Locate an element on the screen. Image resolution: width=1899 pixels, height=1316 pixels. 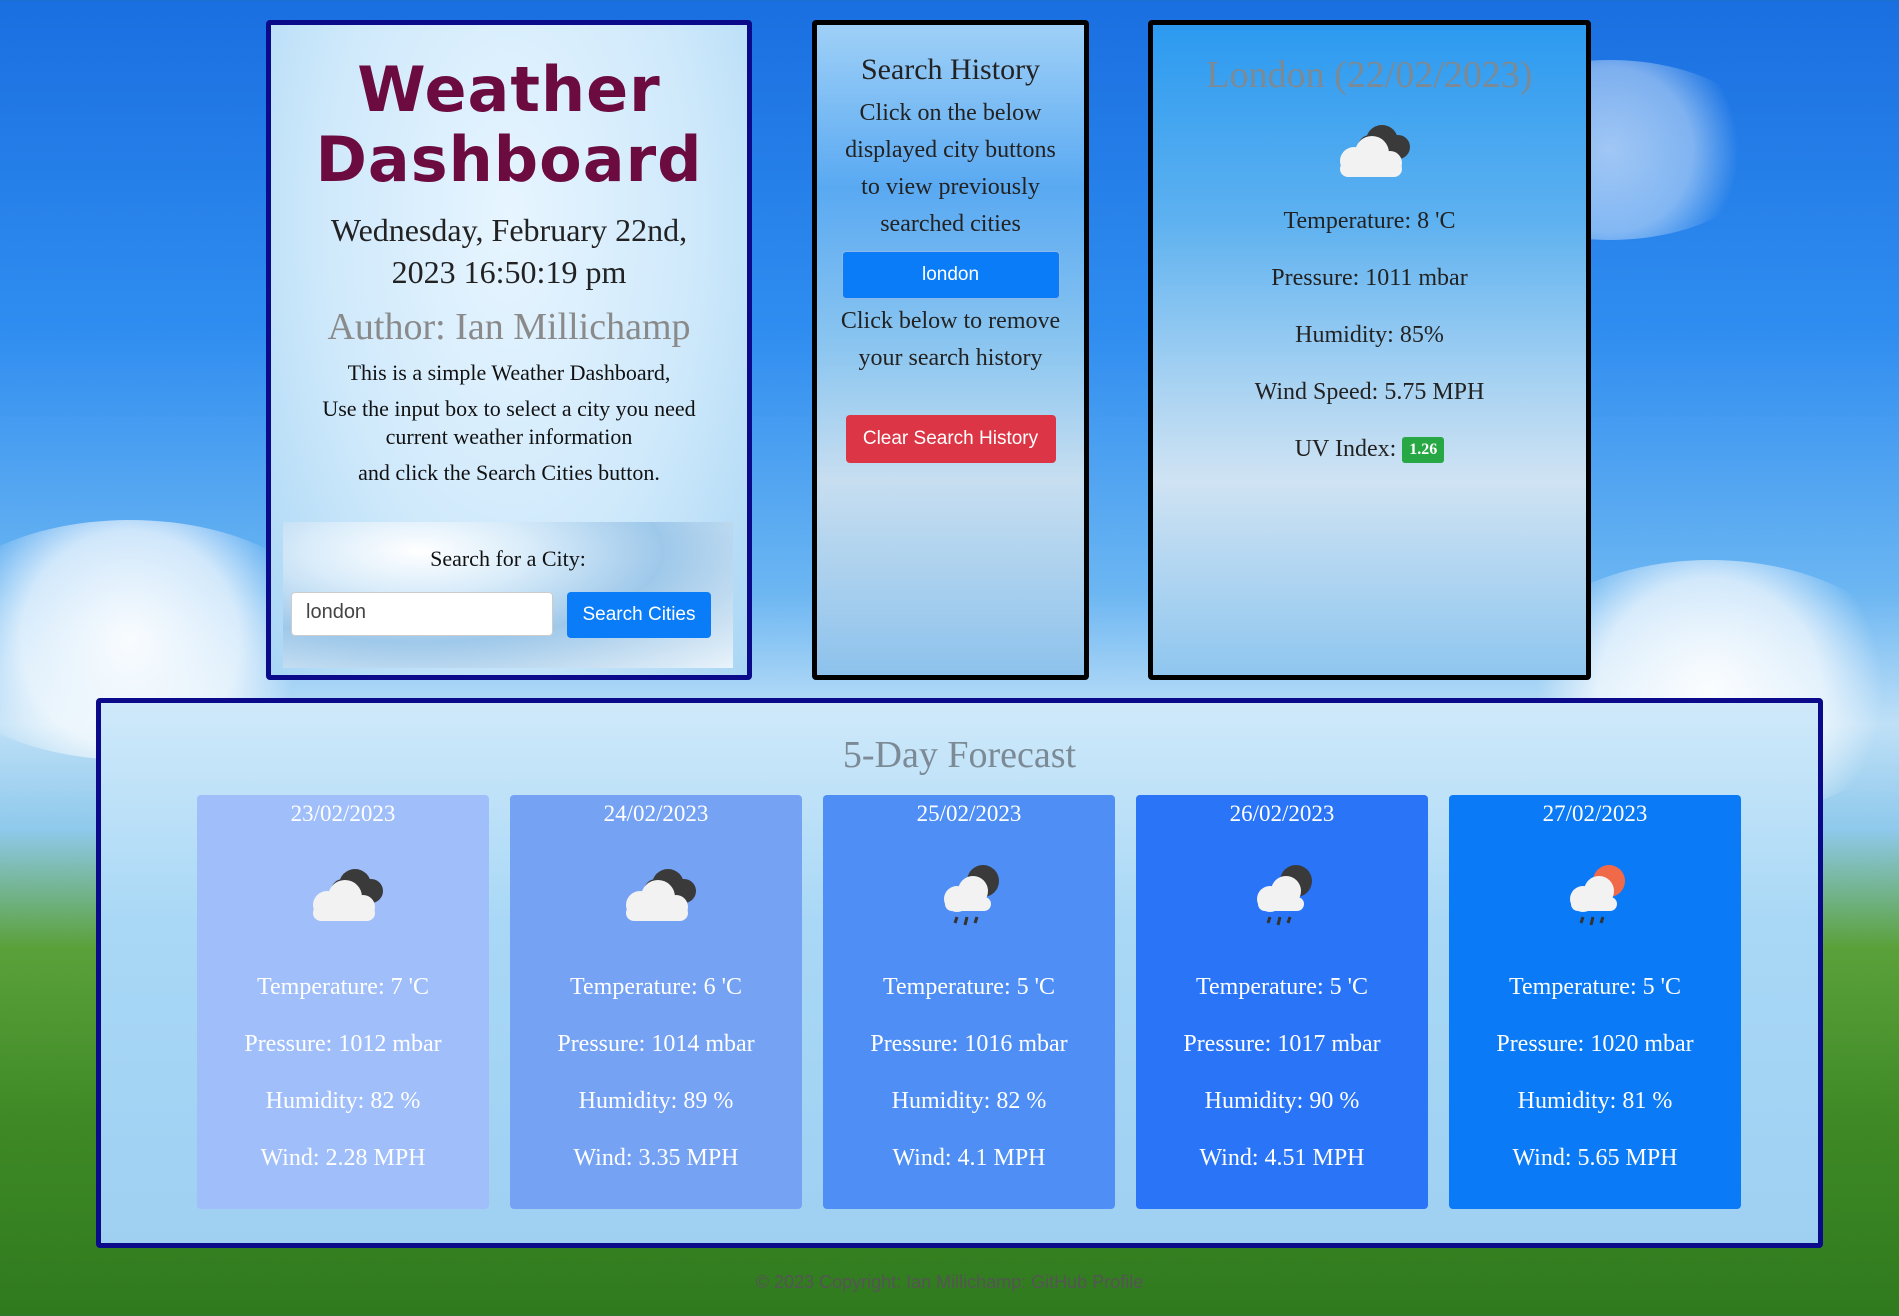
forecast-humidity: Humidity: 89 % is located at coordinates (656, 1101).